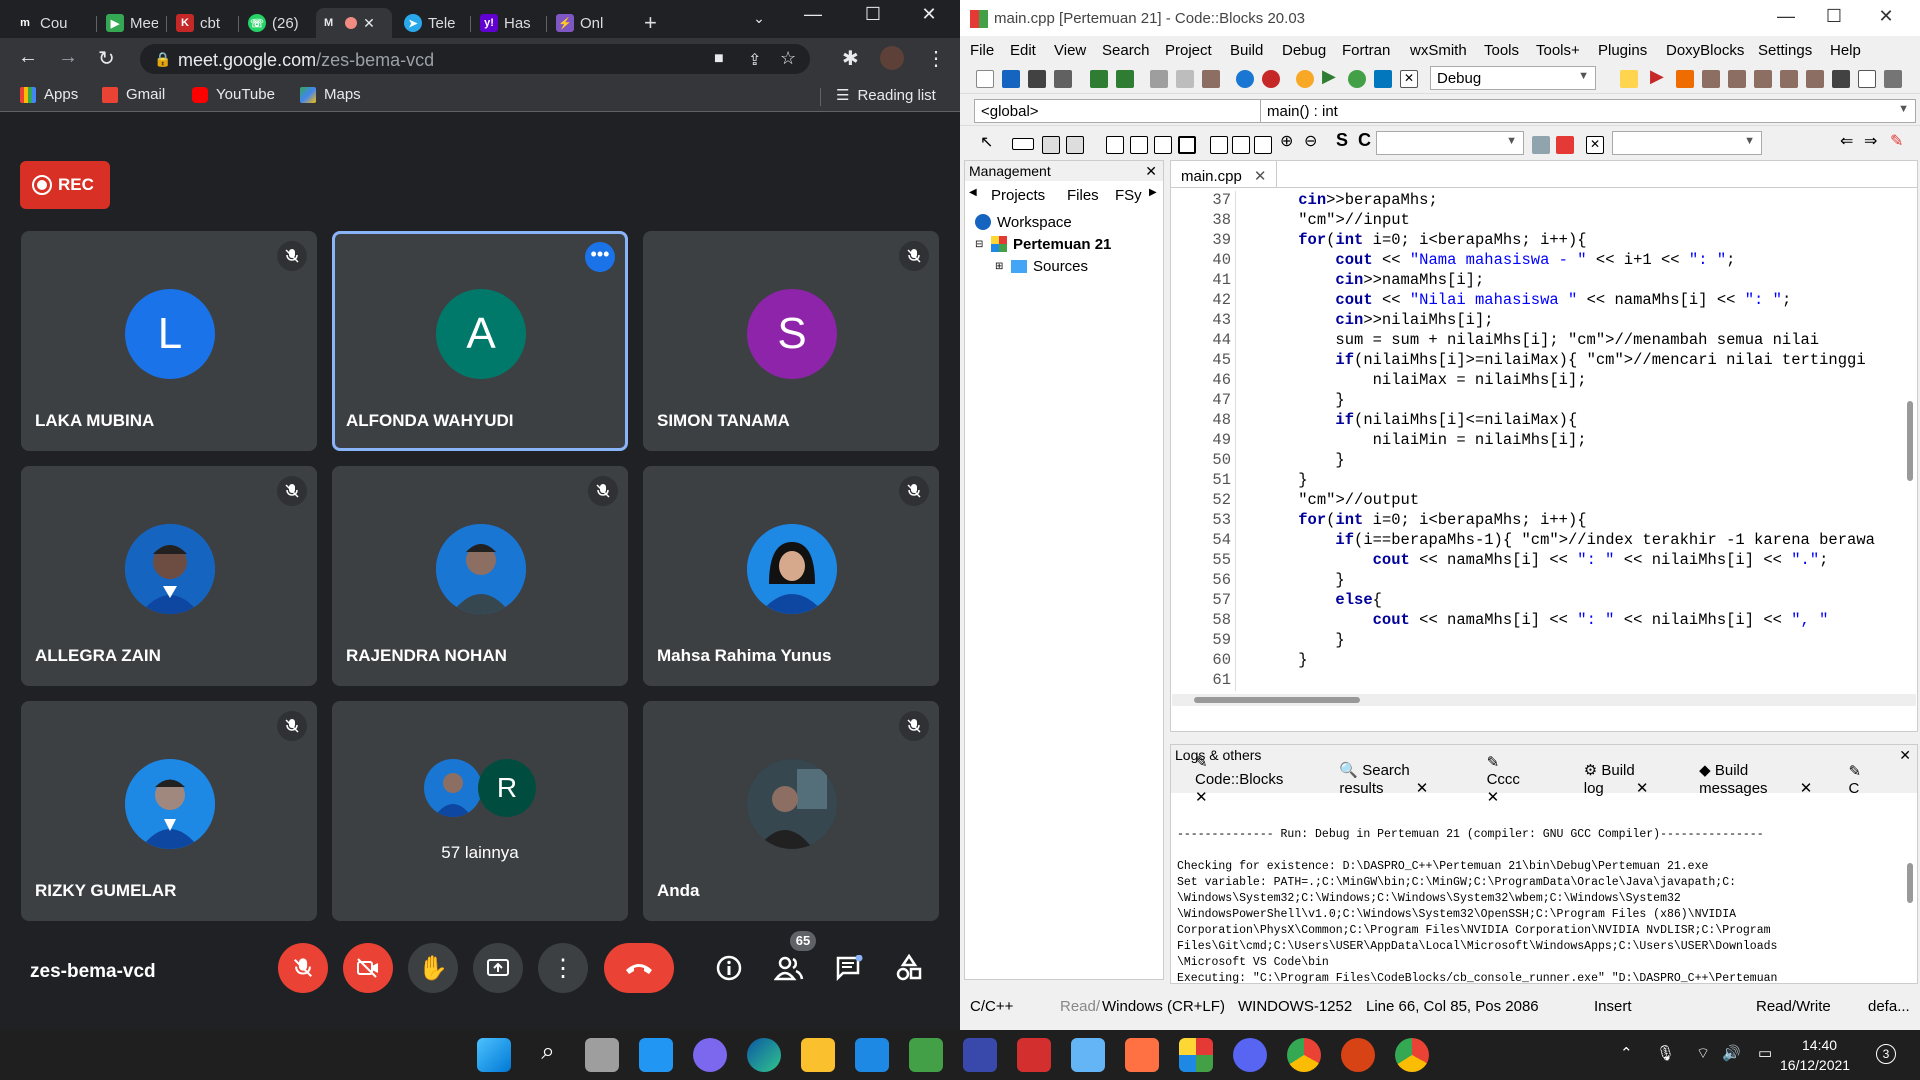  What do you see at coordinates (1565, 145) in the screenshot?
I see `tools-icon` at bounding box center [1565, 145].